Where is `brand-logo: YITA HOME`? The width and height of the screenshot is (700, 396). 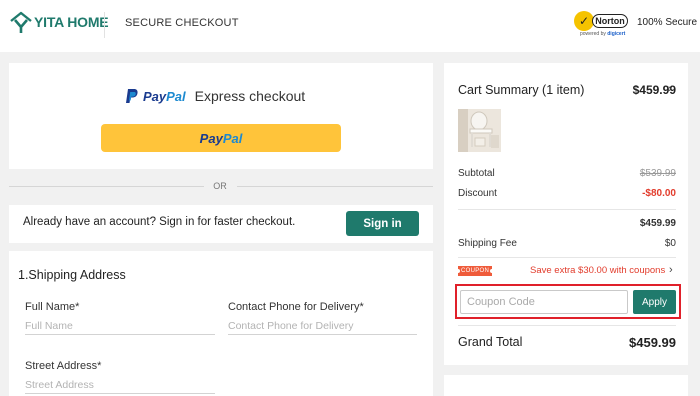
brand-logo: YITA HOME is located at coordinates (59, 22).